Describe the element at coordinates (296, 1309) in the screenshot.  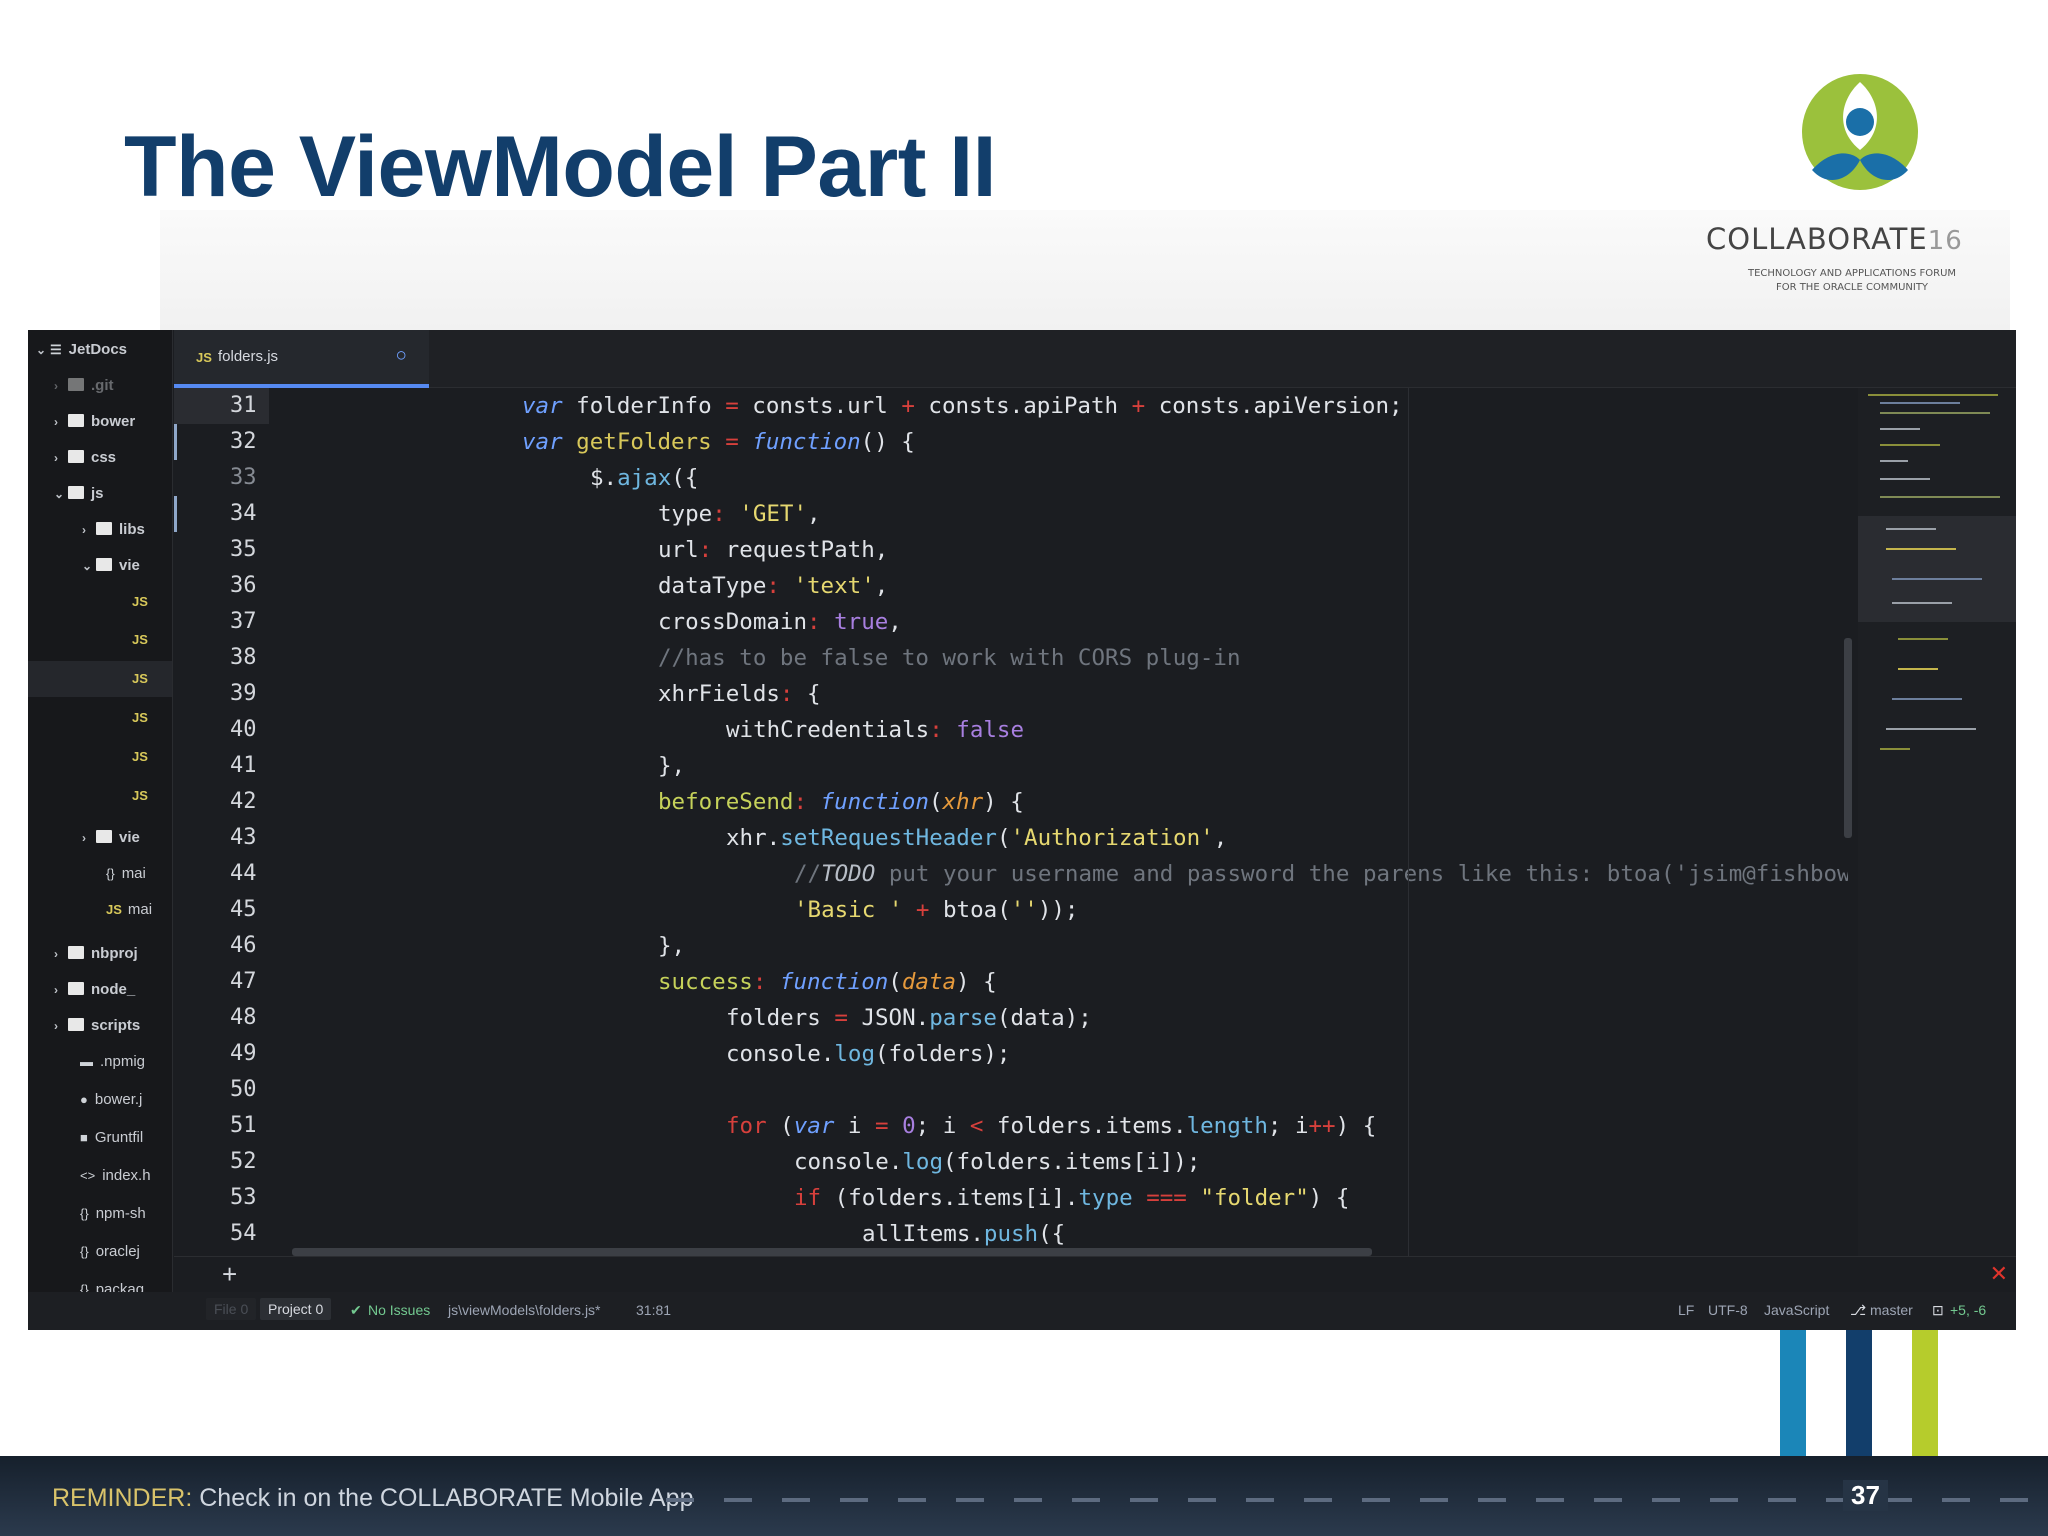
I see `project-count-button: Project 0` at that location.